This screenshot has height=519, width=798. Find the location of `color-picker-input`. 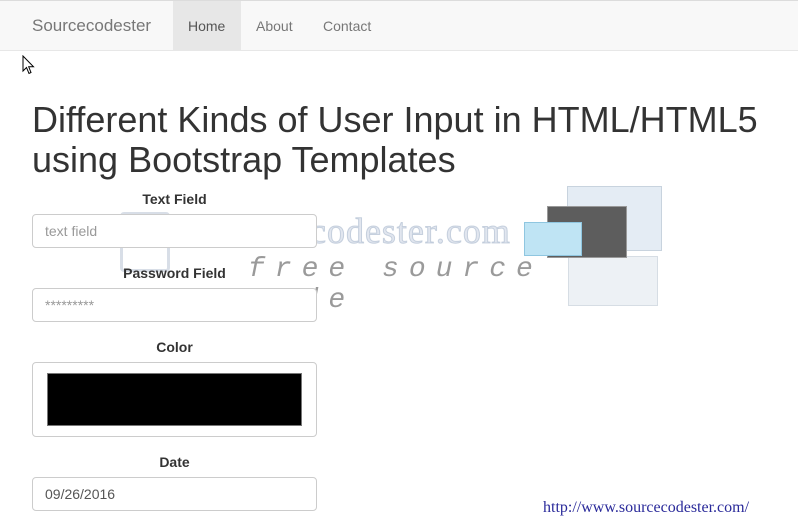

color-picker-input is located at coordinates (174, 399).